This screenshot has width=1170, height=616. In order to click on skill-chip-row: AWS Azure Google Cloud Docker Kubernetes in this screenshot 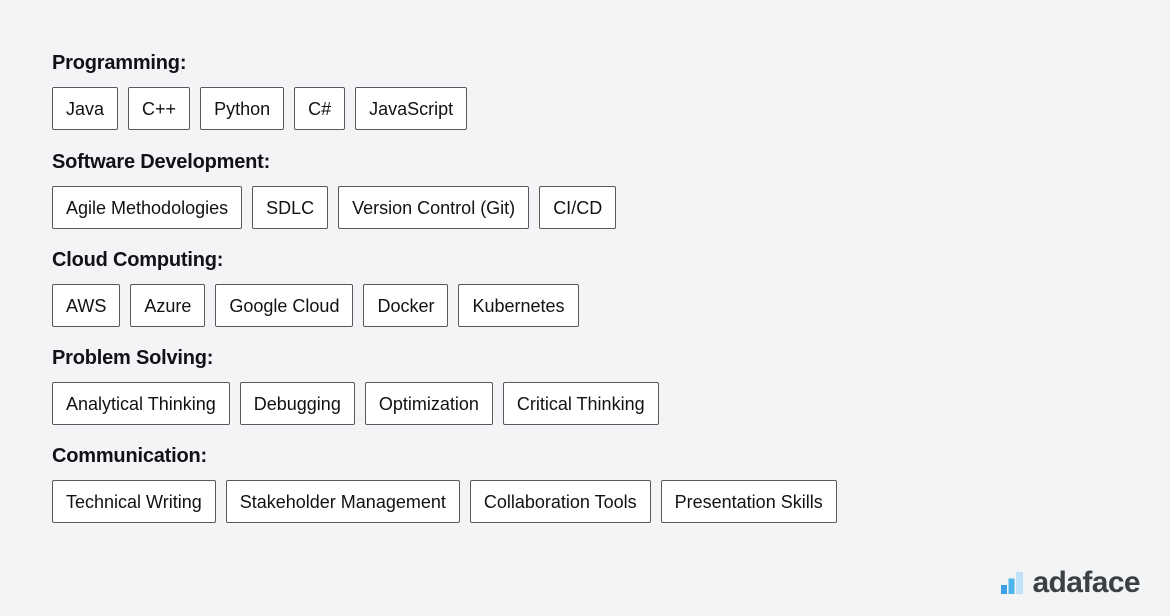, I will do `click(611, 305)`.